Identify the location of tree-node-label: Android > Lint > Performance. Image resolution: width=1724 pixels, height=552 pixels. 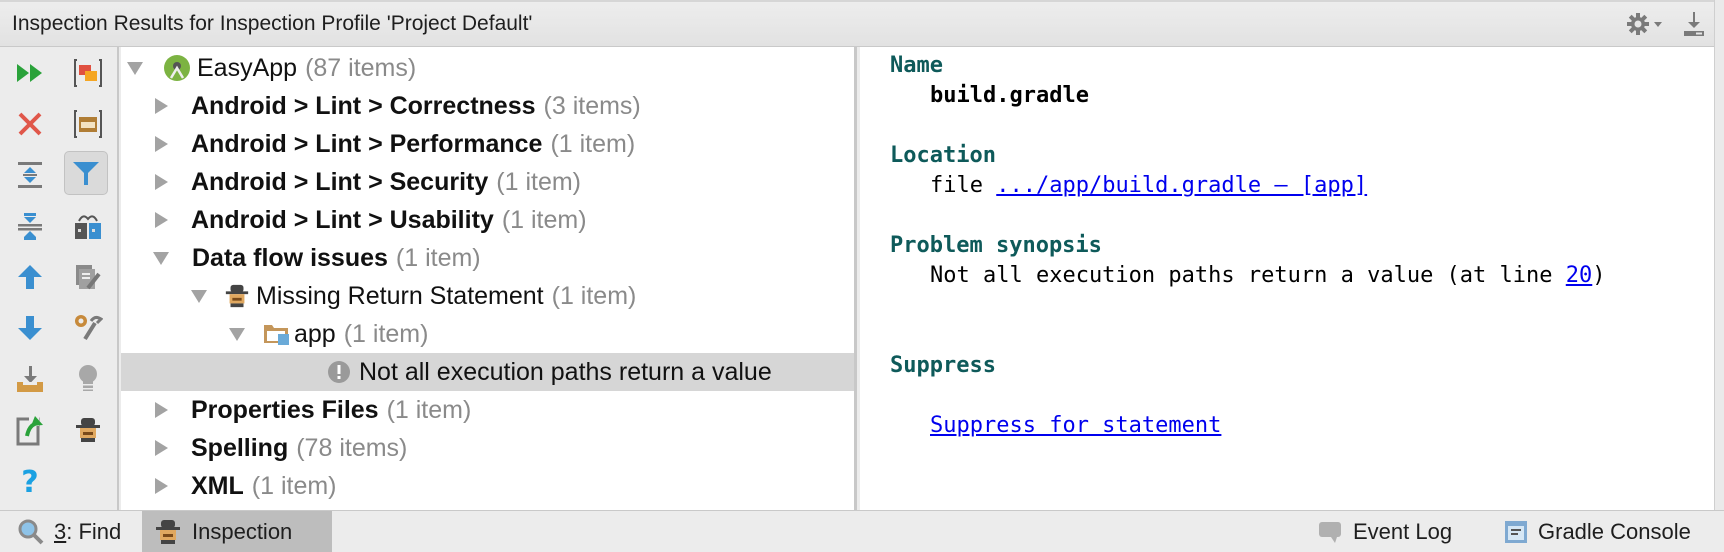
(367, 143).